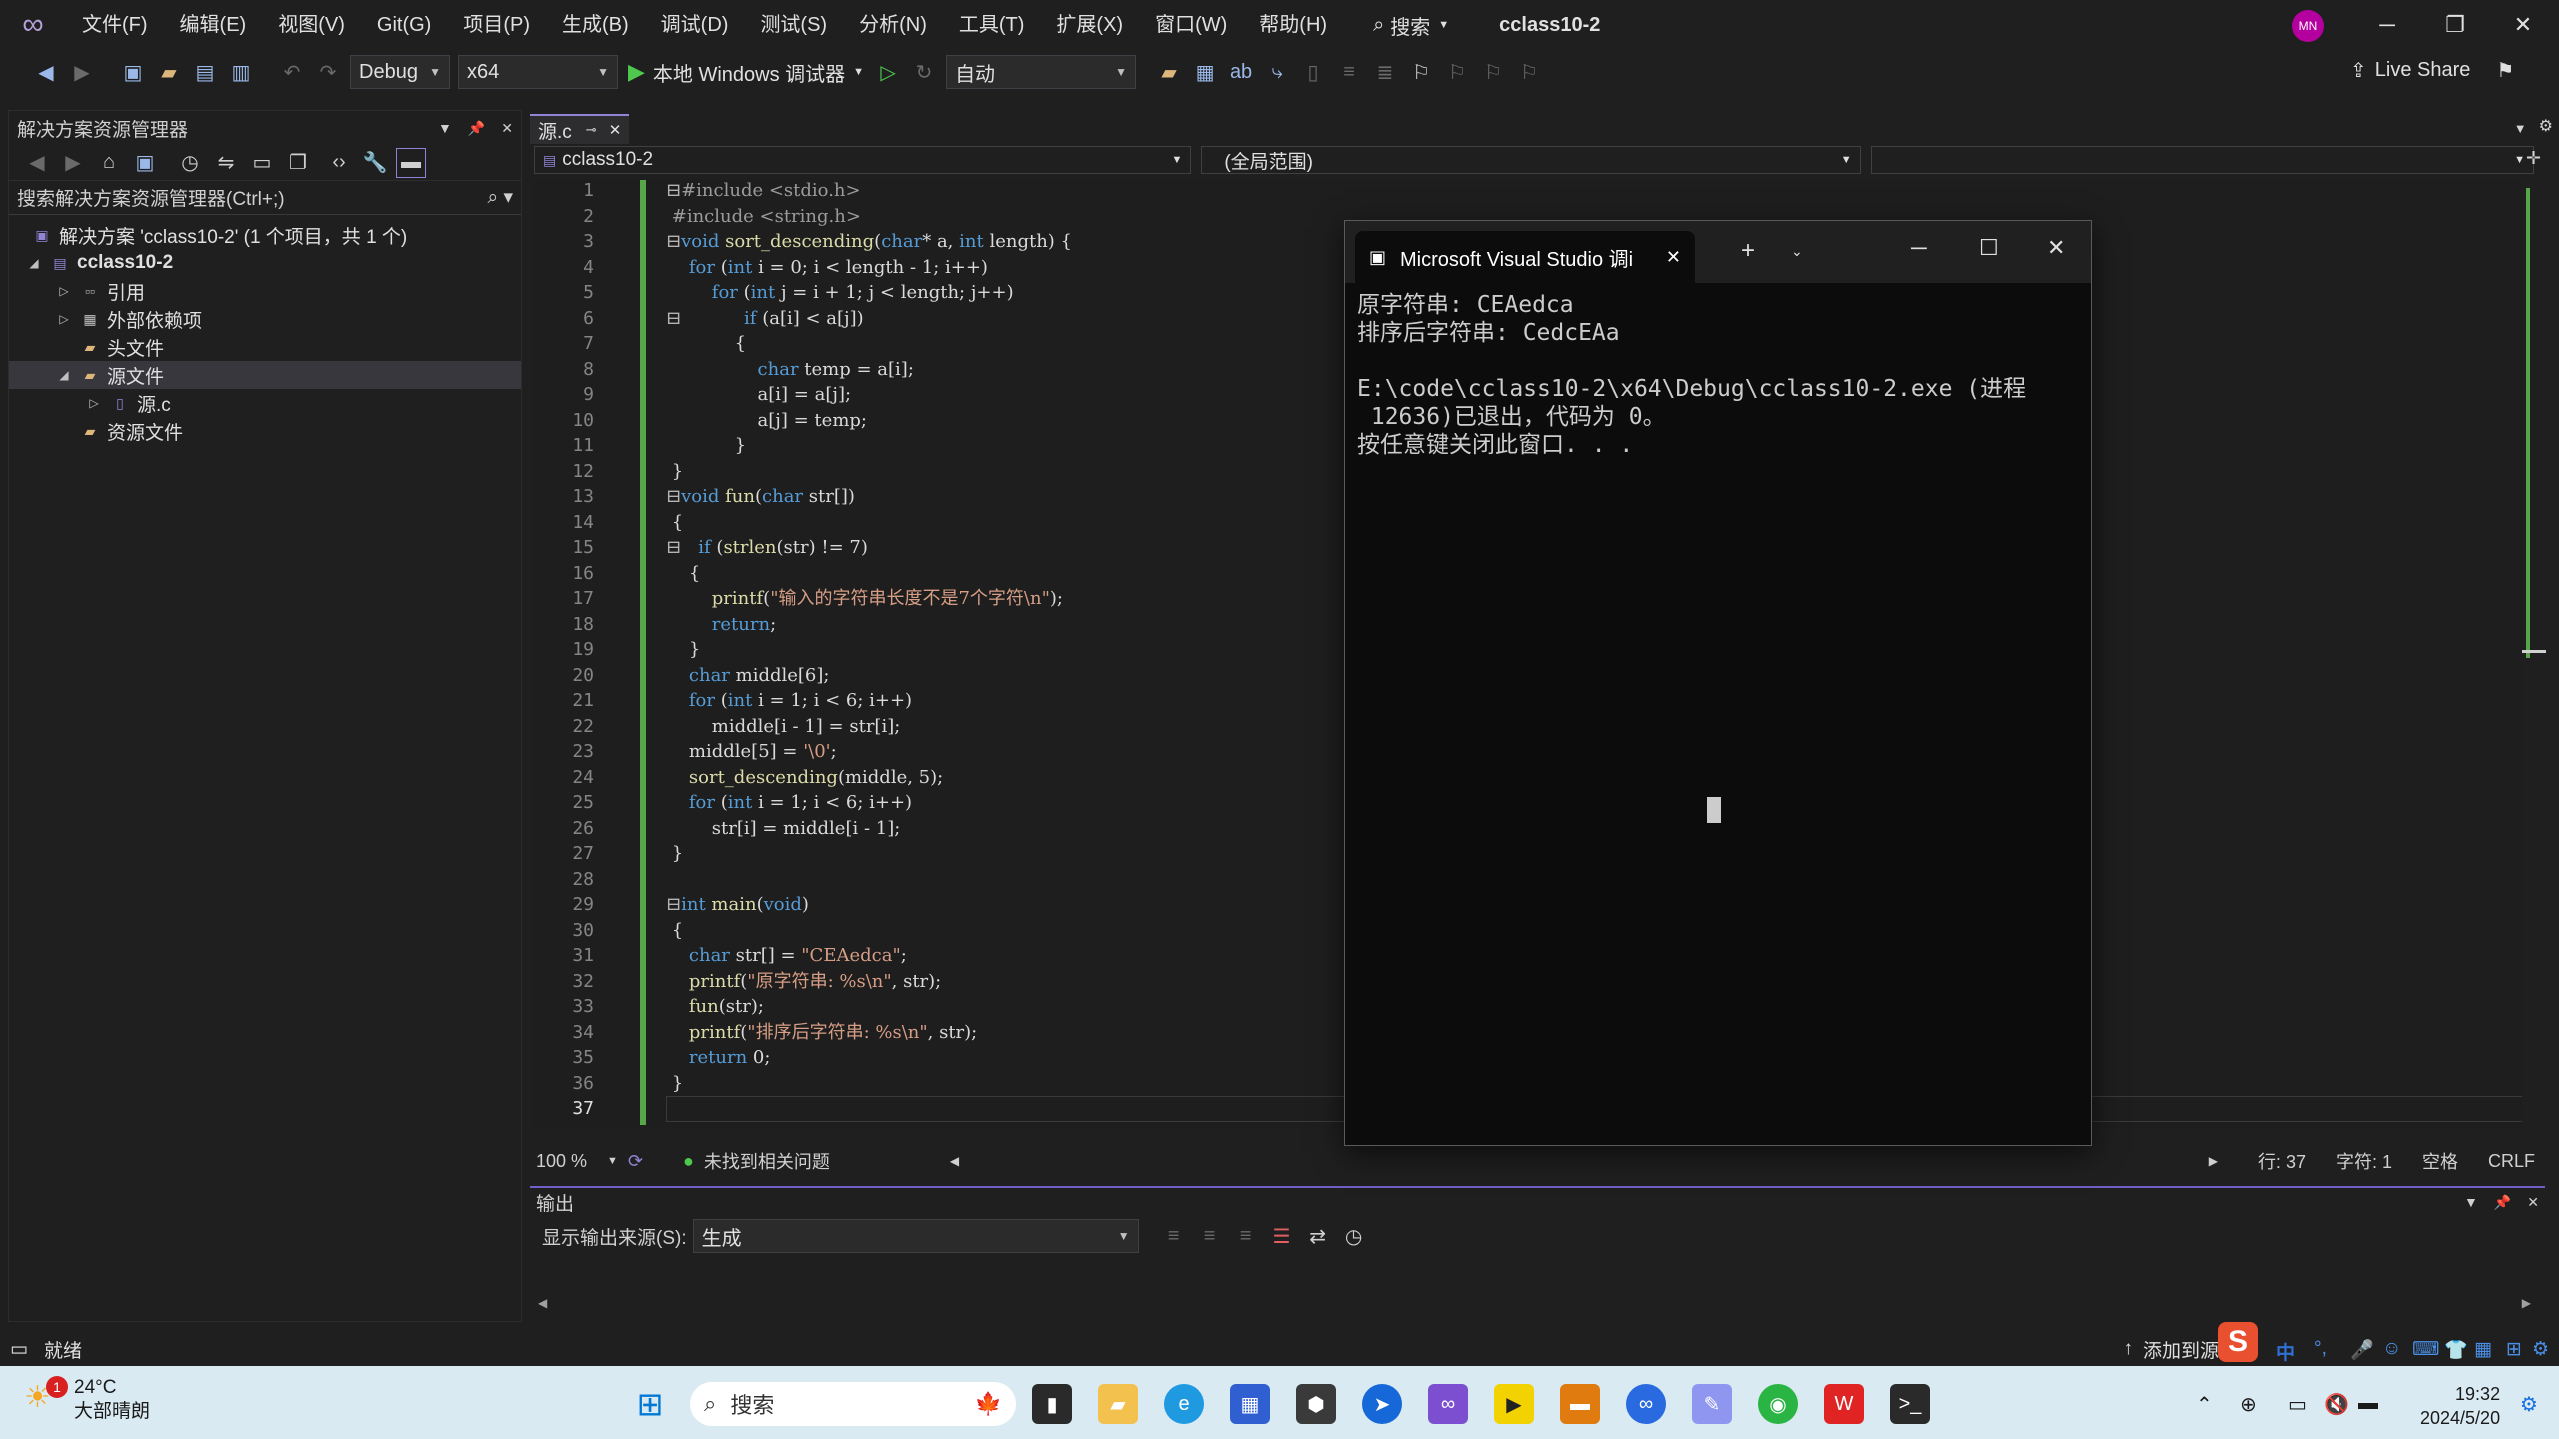 This screenshot has width=2559, height=1439. Describe the element at coordinates (1246, 1236) in the screenshot. I see `next-message-icon: ≡` at that location.